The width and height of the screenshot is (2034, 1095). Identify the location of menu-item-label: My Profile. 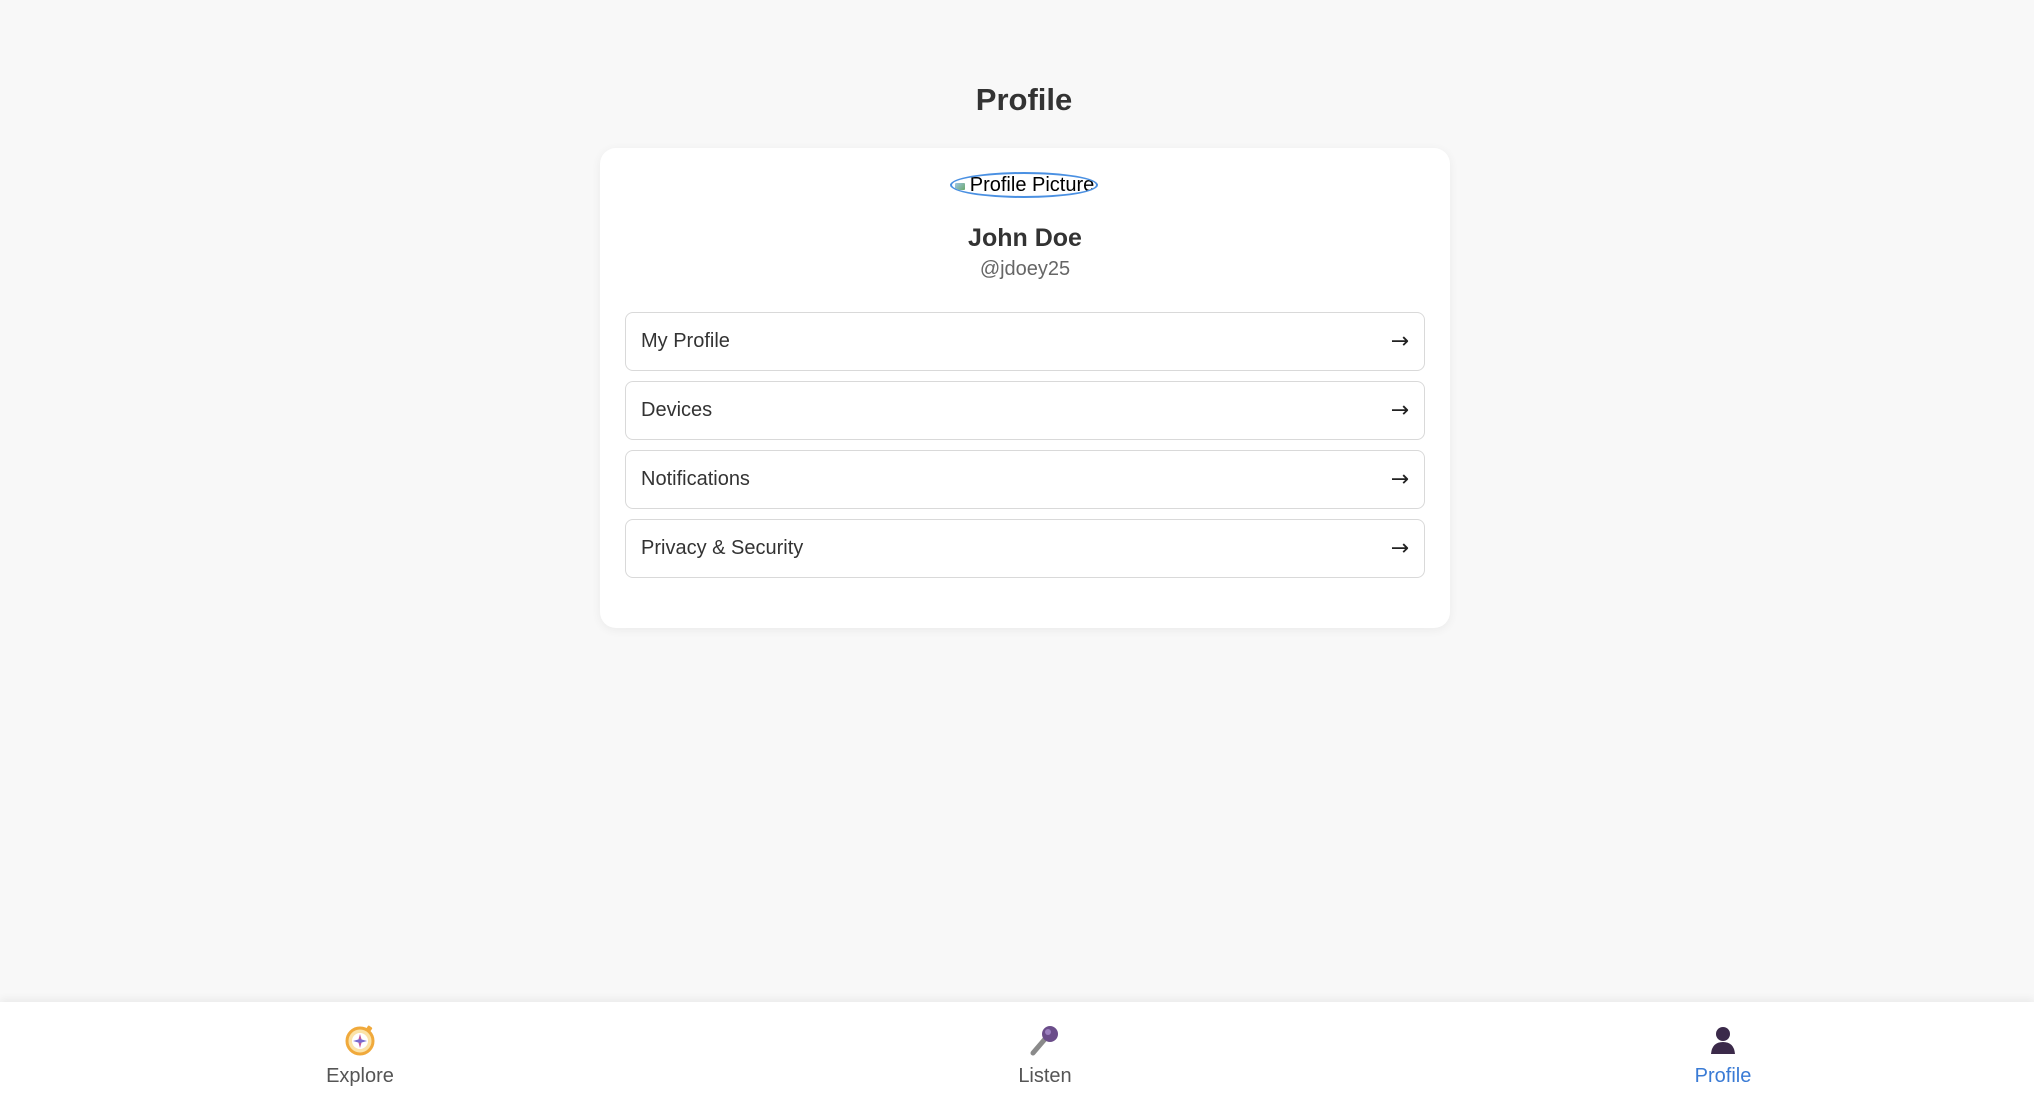
(685, 341).